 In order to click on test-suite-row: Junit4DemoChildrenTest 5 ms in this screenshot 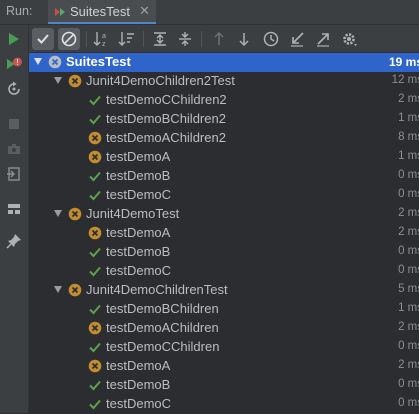, I will do `click(224, 290)`.